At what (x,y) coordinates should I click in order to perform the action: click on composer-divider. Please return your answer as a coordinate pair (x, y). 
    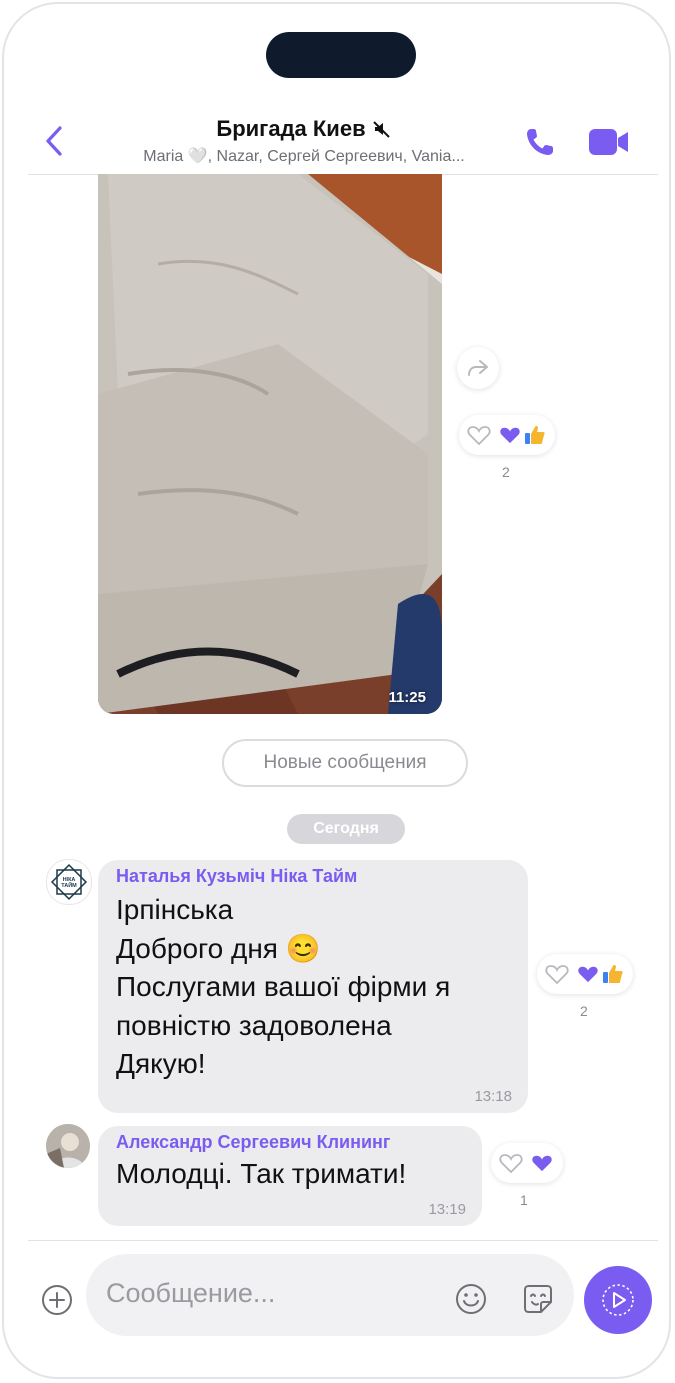
    Looking at the image, I should click on (343, 1240).